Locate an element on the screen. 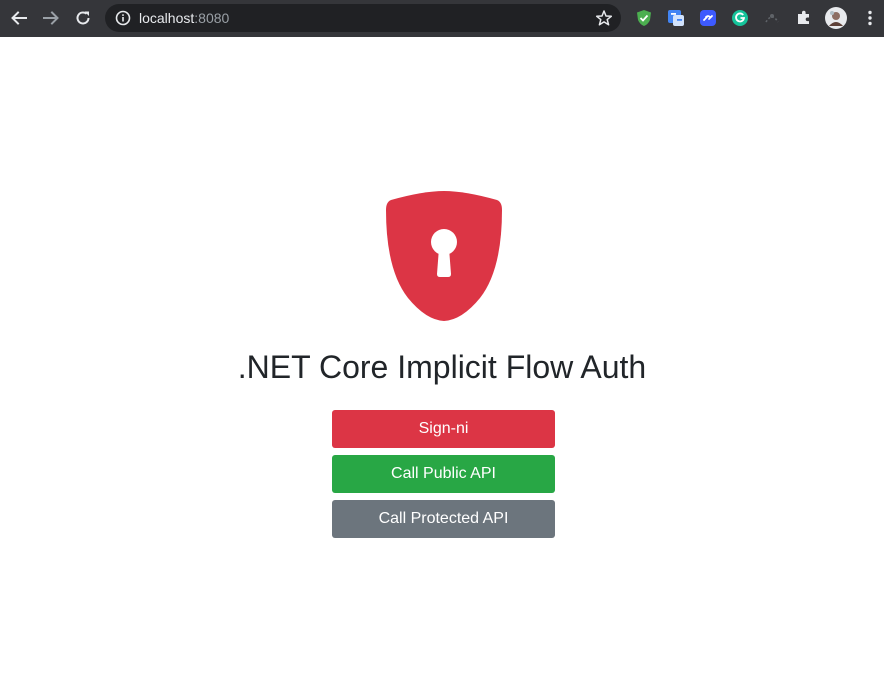  call-protected-api-button: Call Protected API is located at coordinates (443, 519).